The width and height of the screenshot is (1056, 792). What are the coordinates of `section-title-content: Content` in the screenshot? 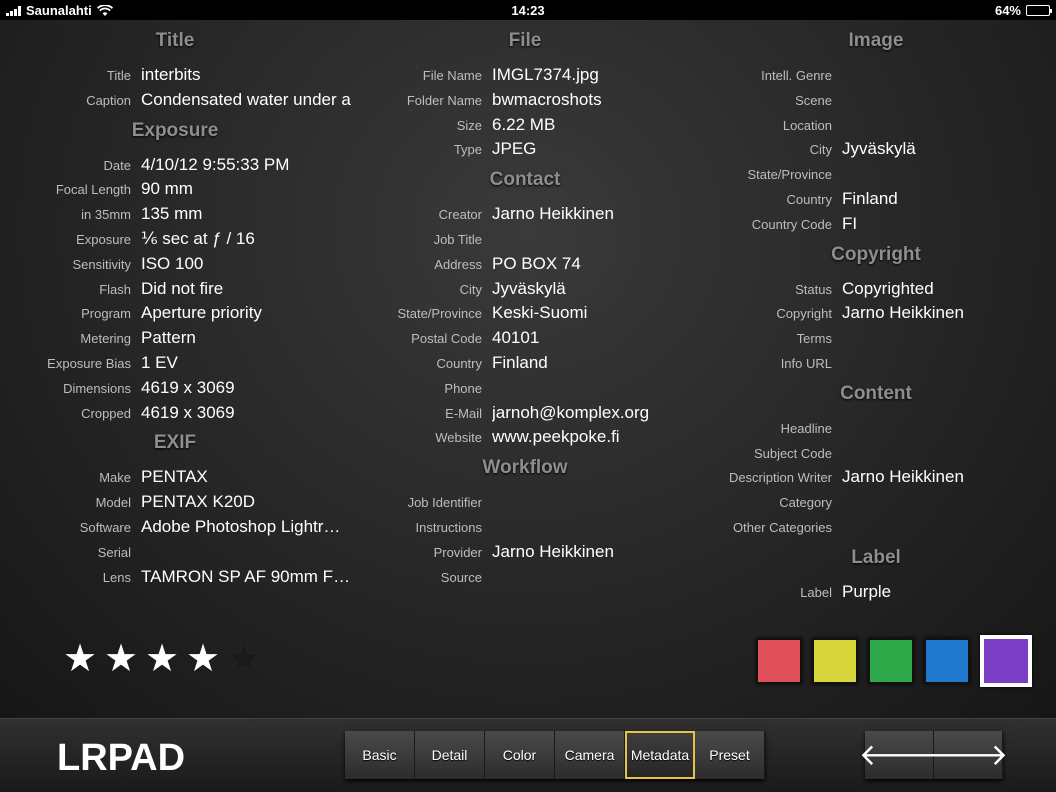 It's located at (876, 393).